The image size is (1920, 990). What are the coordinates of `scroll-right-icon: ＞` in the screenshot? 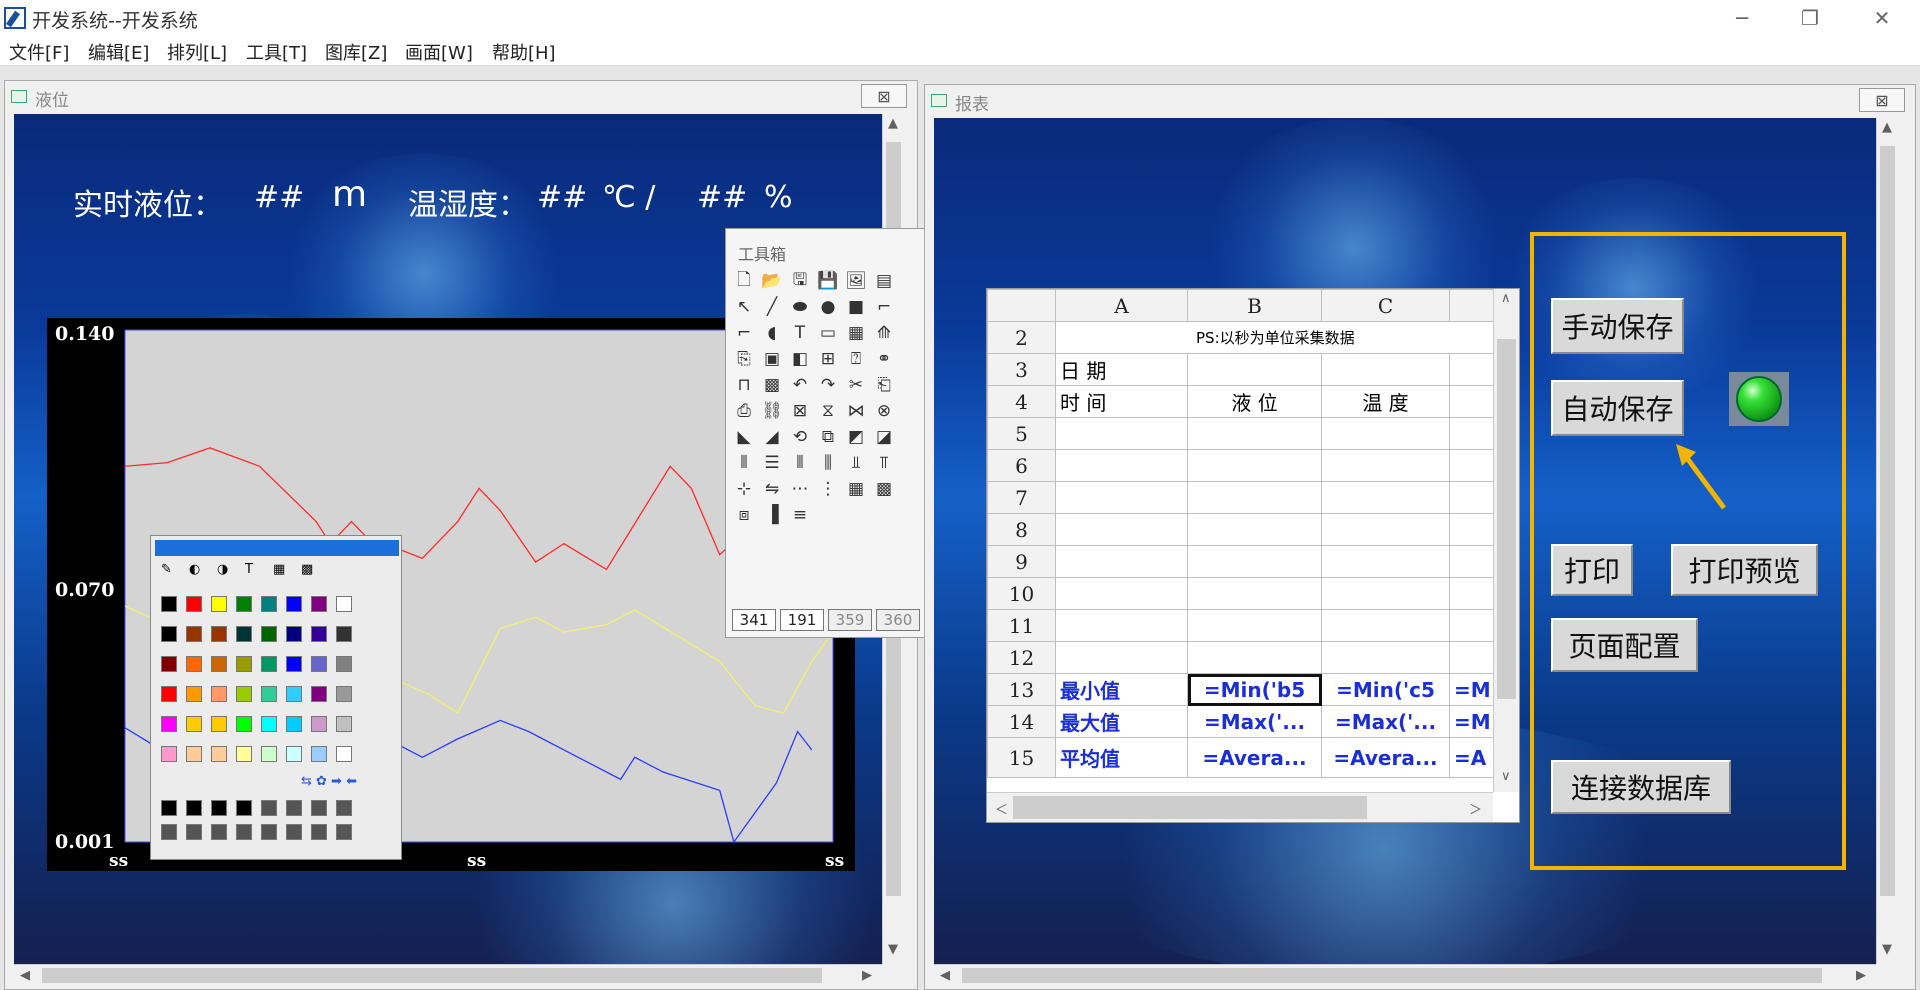 It's located at (1475, 808).